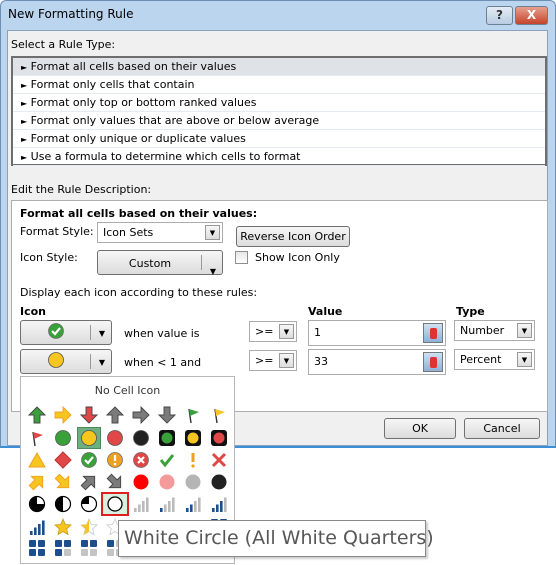  I want to click on exclaim-yellow-icon, so click(193, 460).